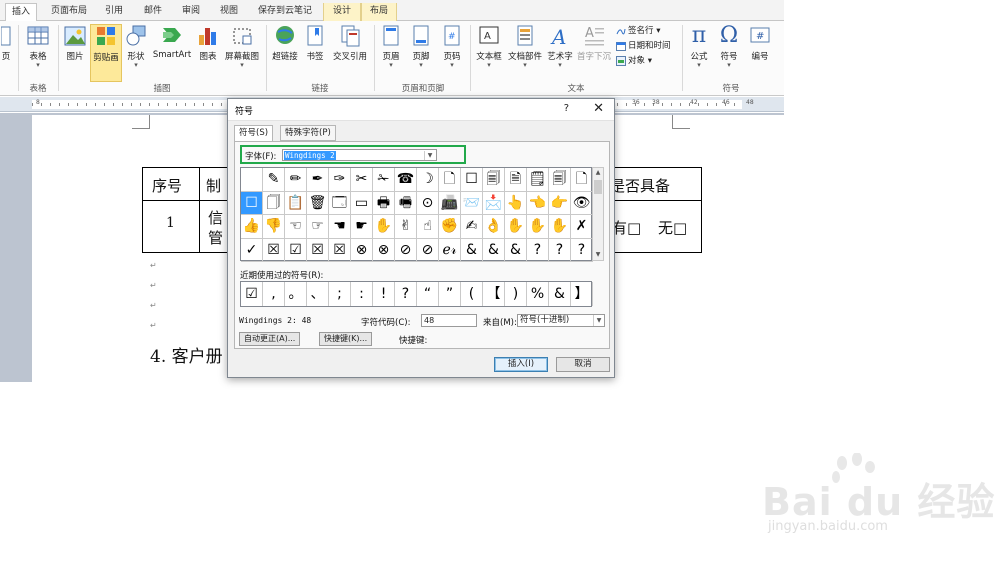 This screenshot has width=1000, height=562. What do you see at coordinates (594, 53) in the screenshot?
I see `drop-cap-button: A 首字下沉` at bounding box center [594, 53].